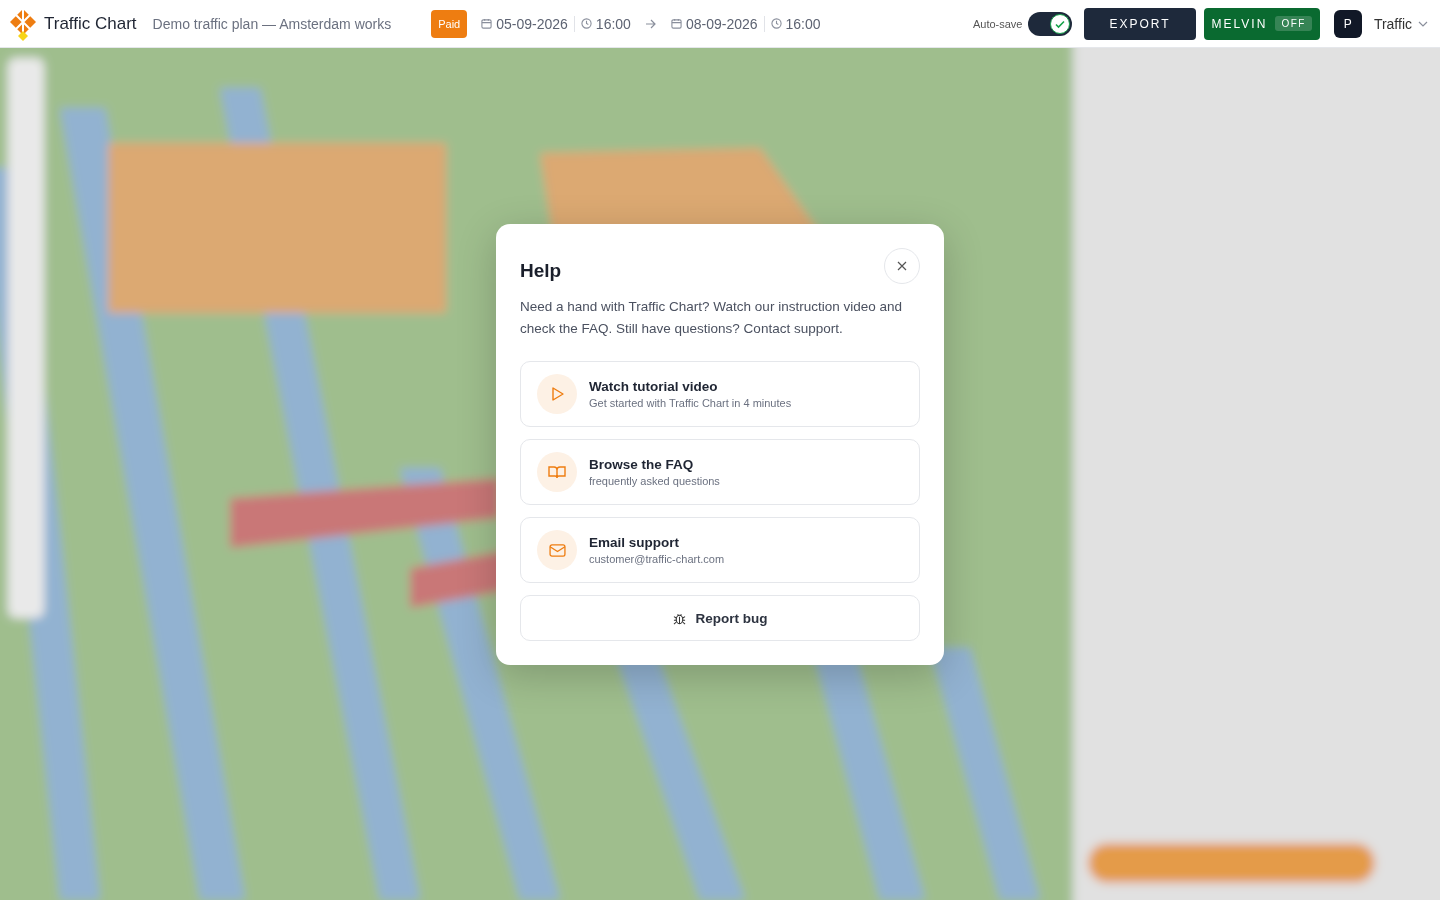 This screenshot has height=900, width=1440. Describe the element at coordinates (657, 559) in the screenshot. I see `option-subtitle: customer@traffic-chart.com` at that location.